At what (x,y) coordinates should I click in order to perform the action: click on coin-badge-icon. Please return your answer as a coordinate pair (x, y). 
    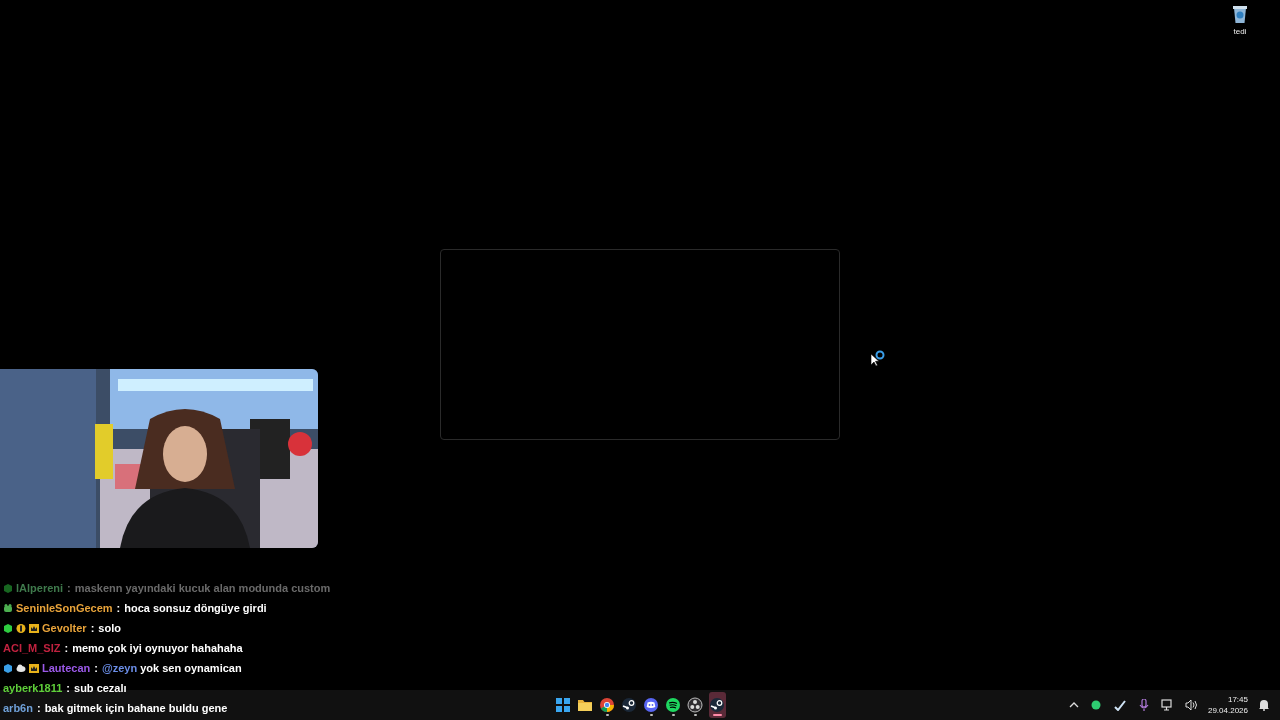
    Looking at the image, I should click on (21, 628).